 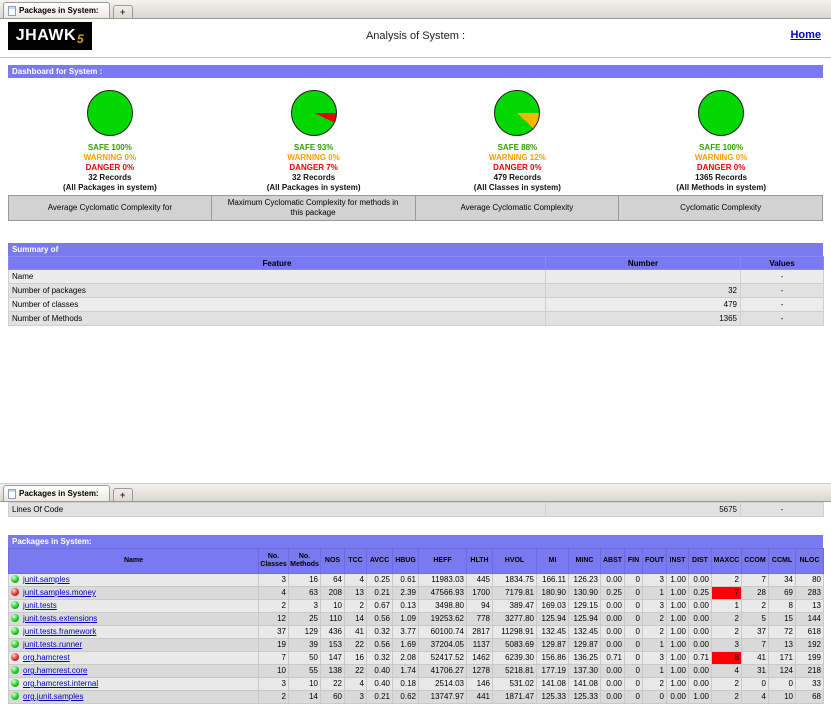 What do you see at coordinates (405, 658) in the screenshot?
I see `metric-cell: 2.08` at bounding box center [405, 658].